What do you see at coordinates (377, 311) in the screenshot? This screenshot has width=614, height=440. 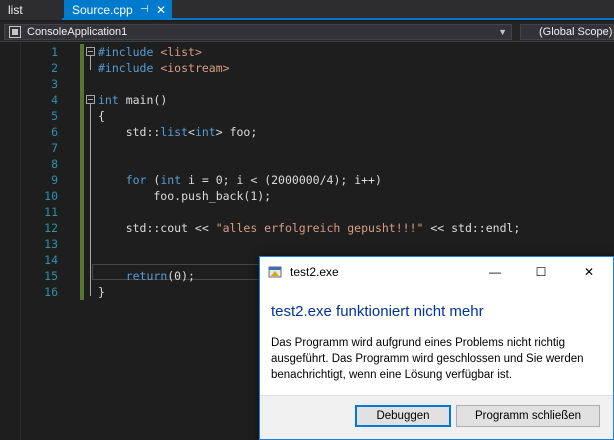 I see `dialog-heading: test2.exe funktioniert nicht mehr` at bounding box center [377, 311].